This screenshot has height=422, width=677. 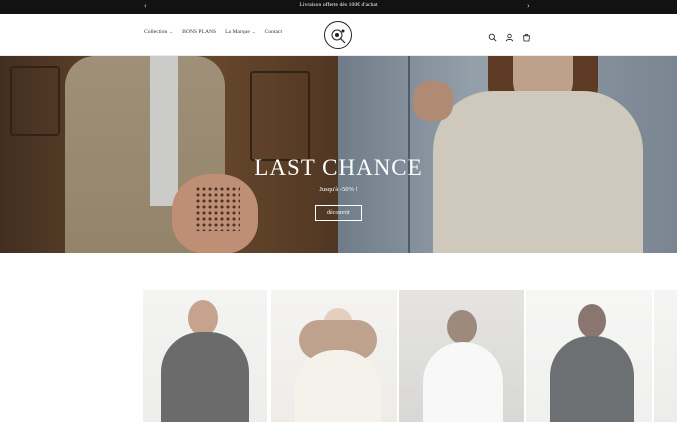 I want to click on nav-item-collection: Collection ⌄, so click(x=158, y=32).